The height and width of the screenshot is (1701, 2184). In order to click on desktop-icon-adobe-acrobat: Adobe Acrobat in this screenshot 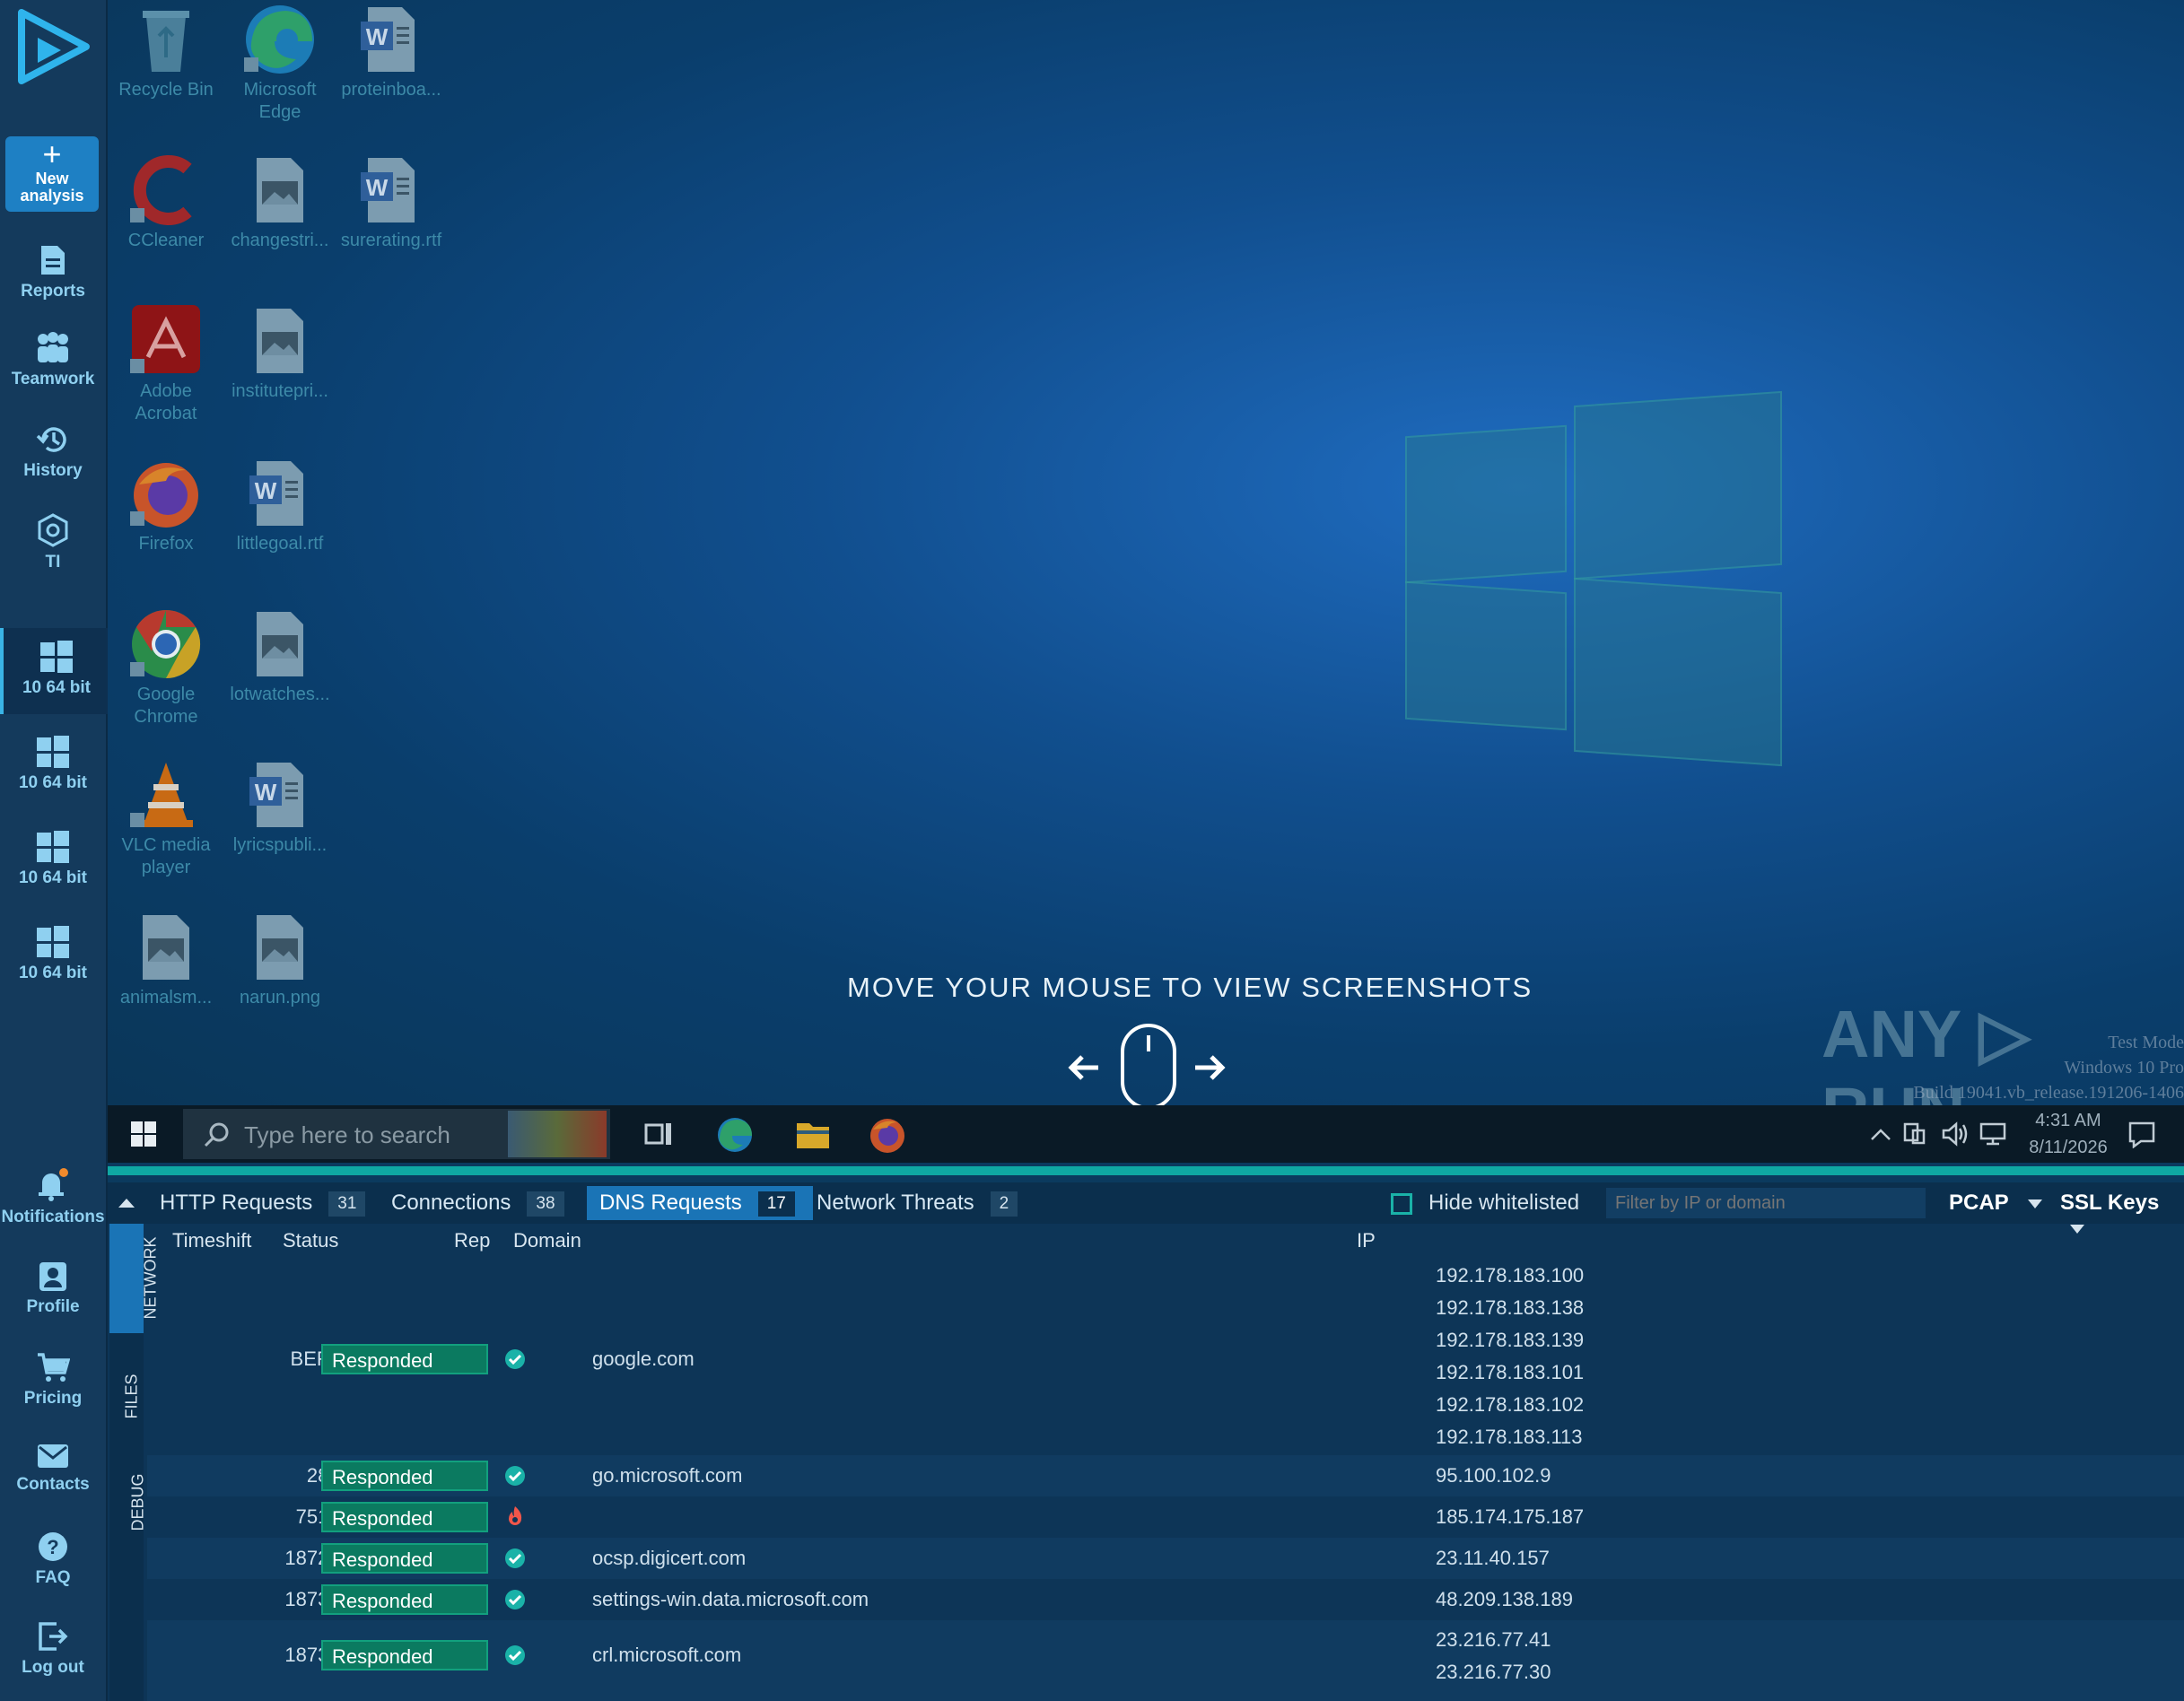, I will do `click(166, 365)`.